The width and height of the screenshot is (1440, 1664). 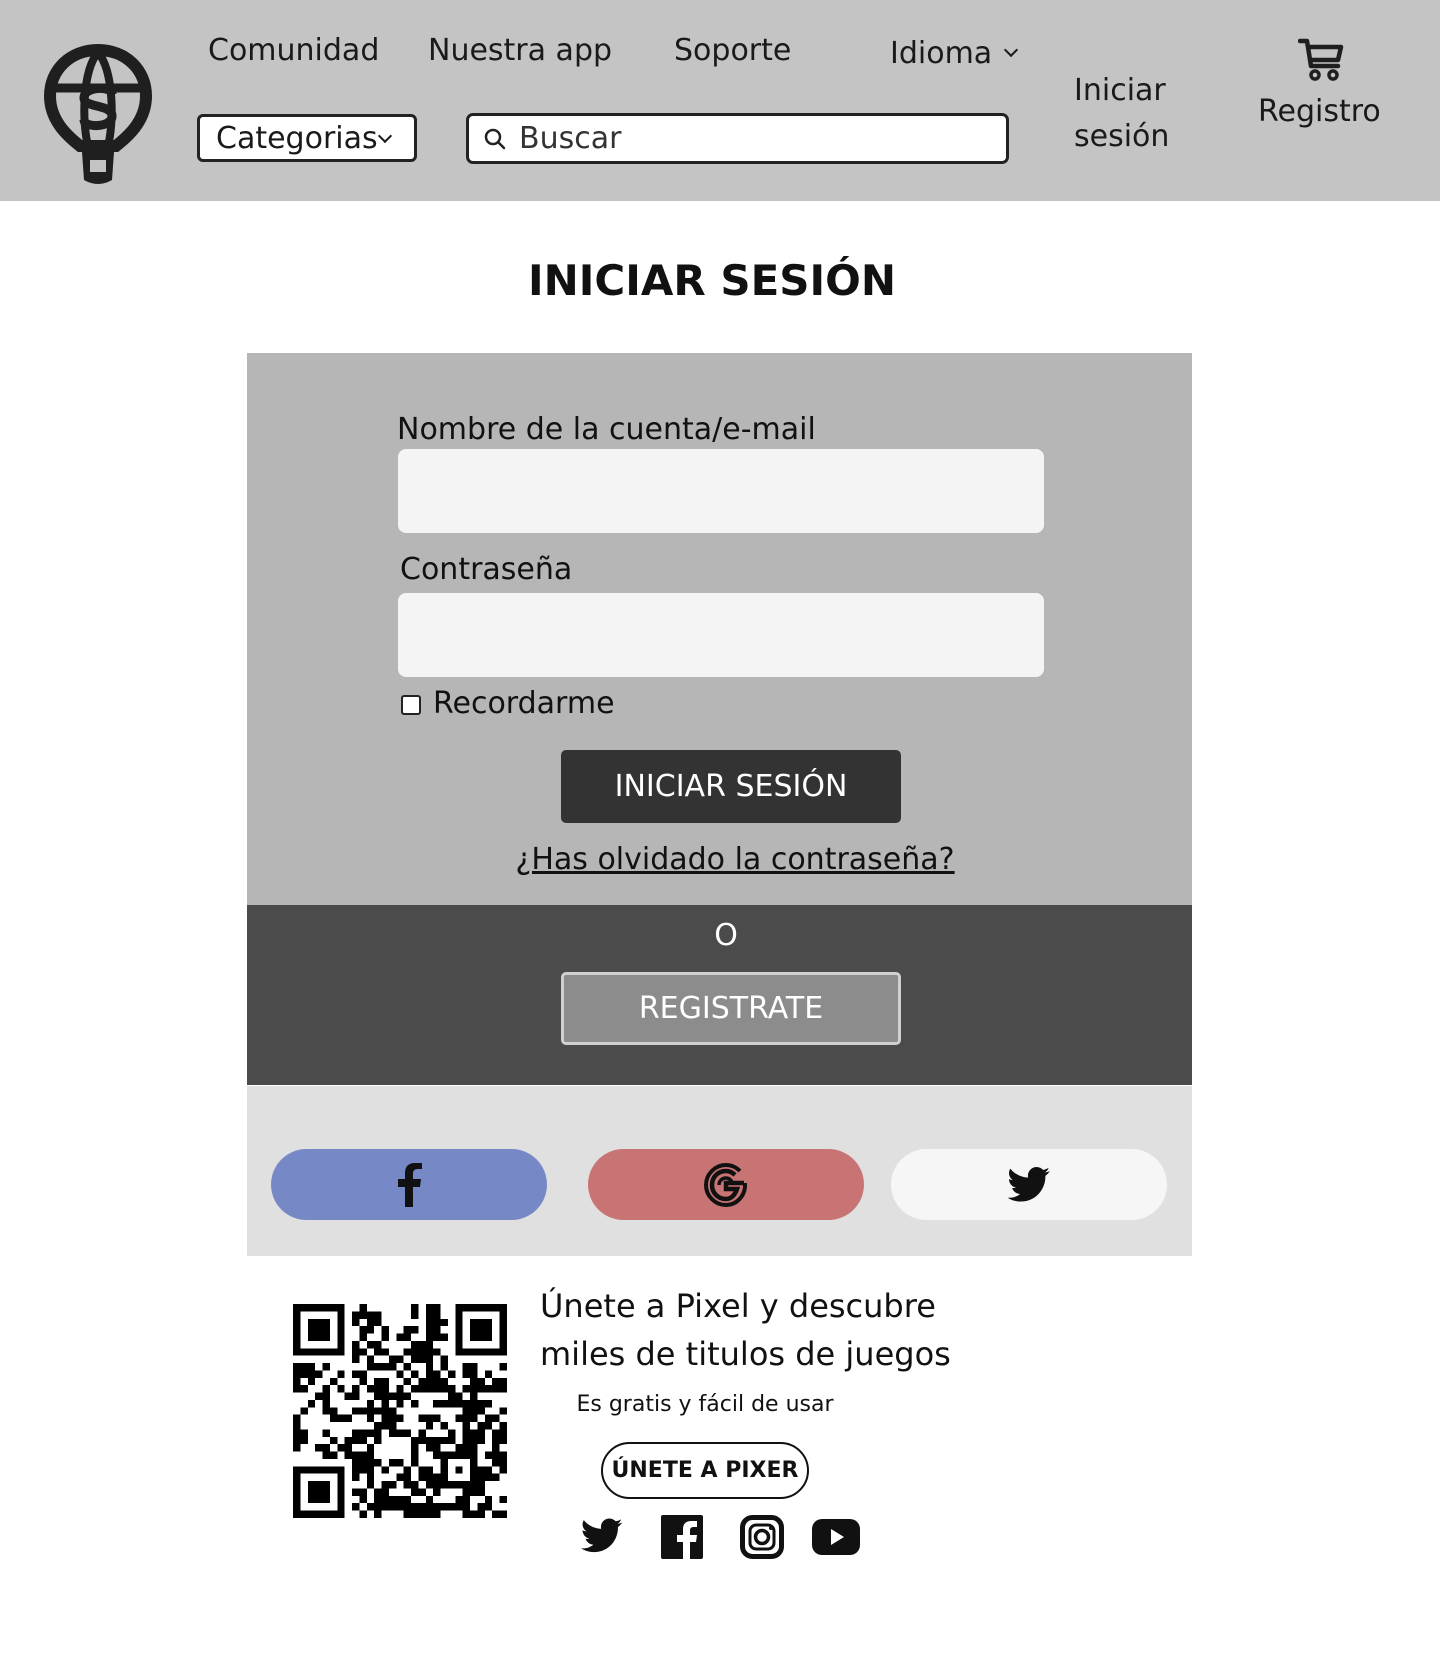 I want to click on remember-me-checkbox, so click(x=411, y=705).